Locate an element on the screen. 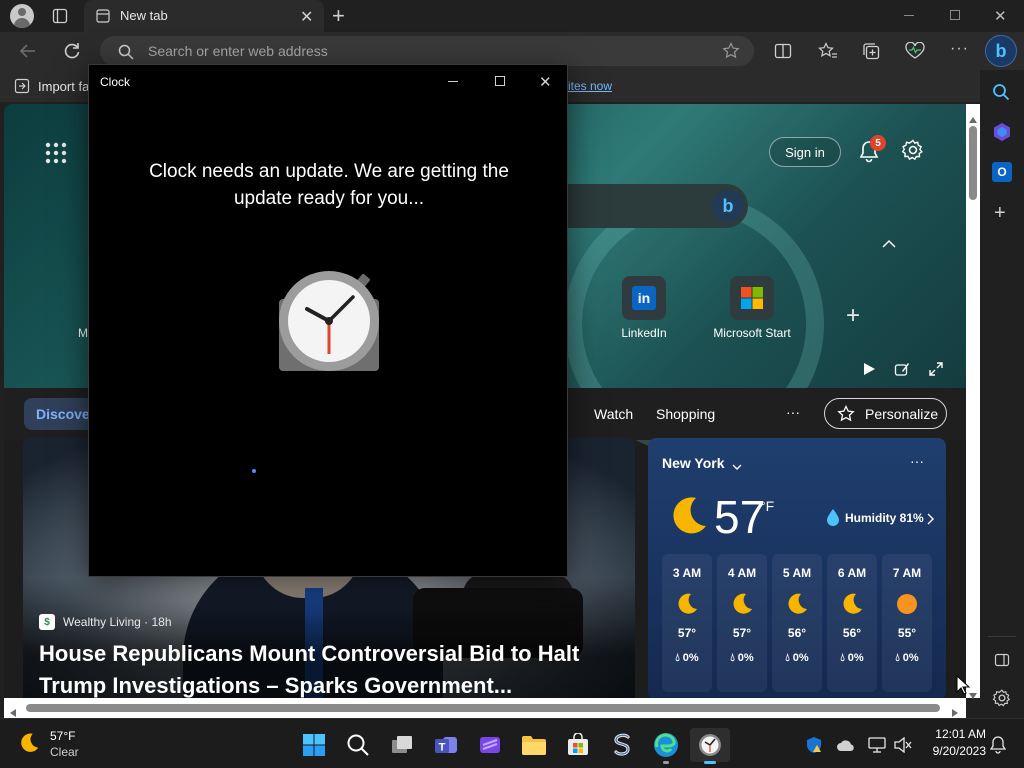 The width and height of the screenshot is (1024, 768). address-placeholder: Search or enter web address is located at coordinates (238, 51).